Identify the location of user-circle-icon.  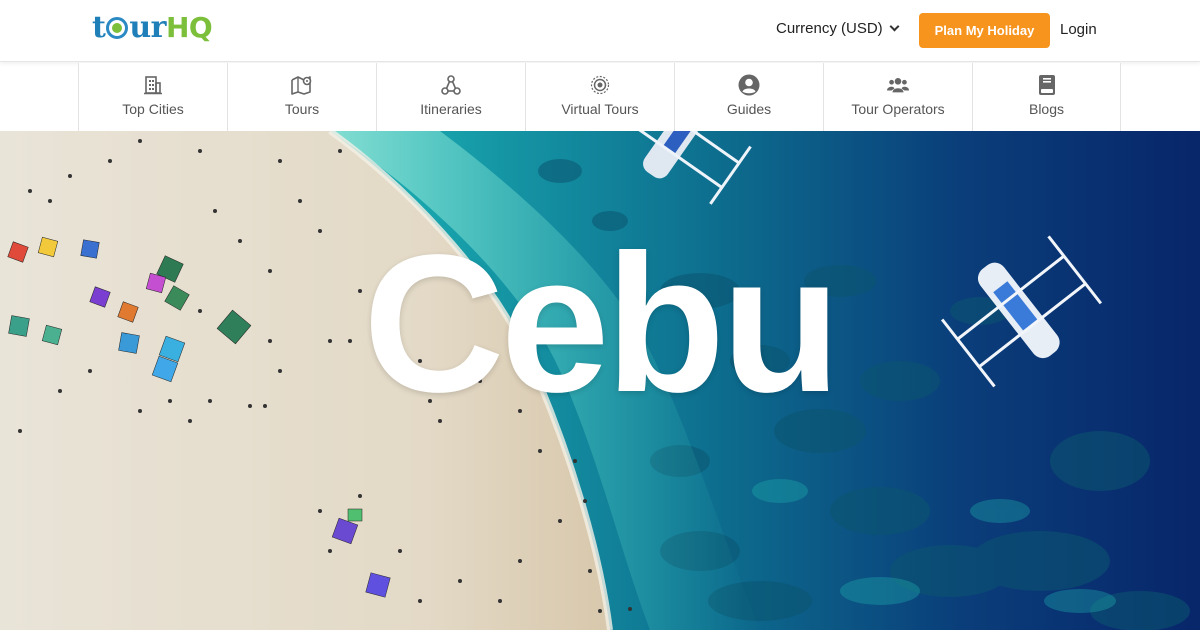
(749, 85).